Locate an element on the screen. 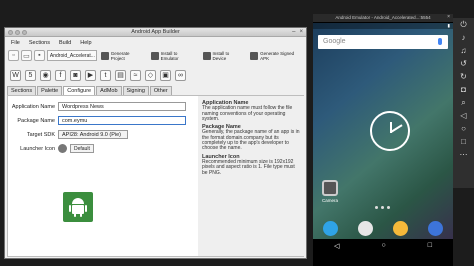  package-input: com.eymu is located at coordinates (122, 120).